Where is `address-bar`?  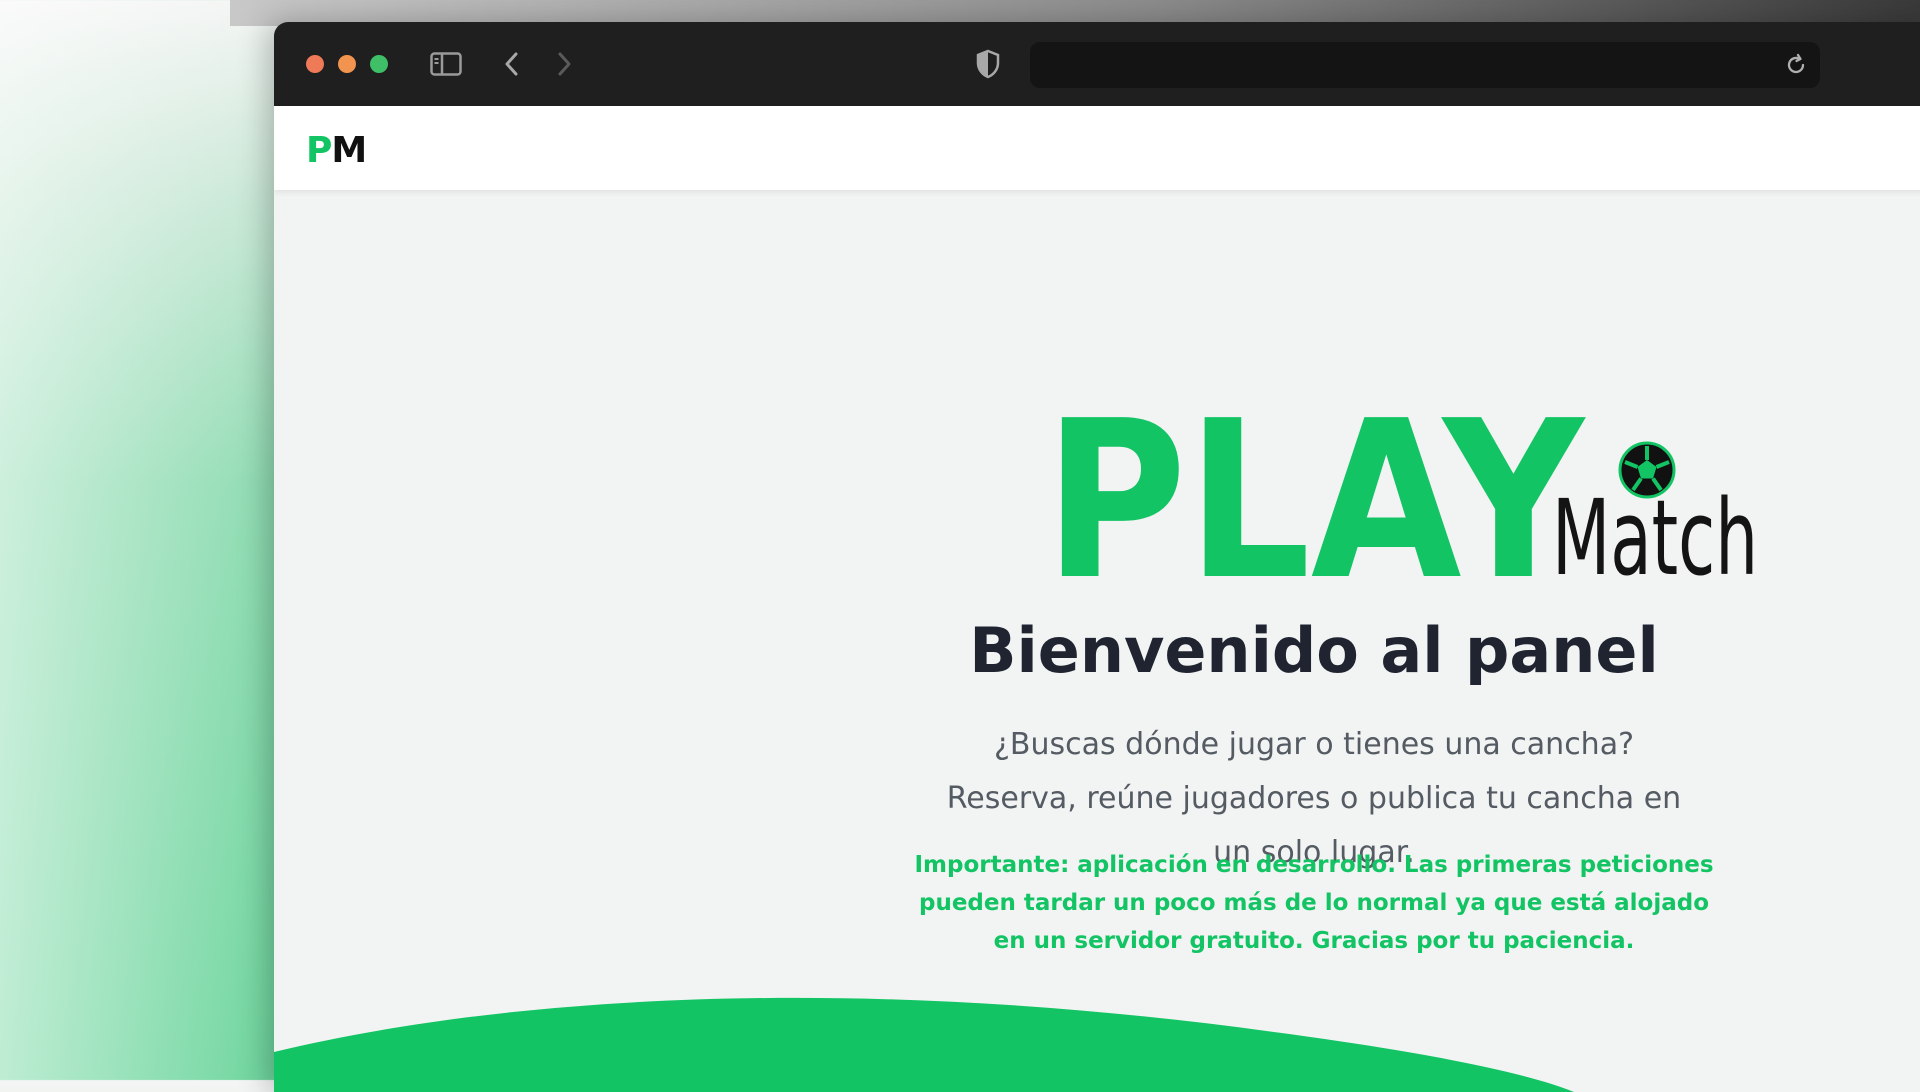 address-bar is located at coordinates (1425, 65).